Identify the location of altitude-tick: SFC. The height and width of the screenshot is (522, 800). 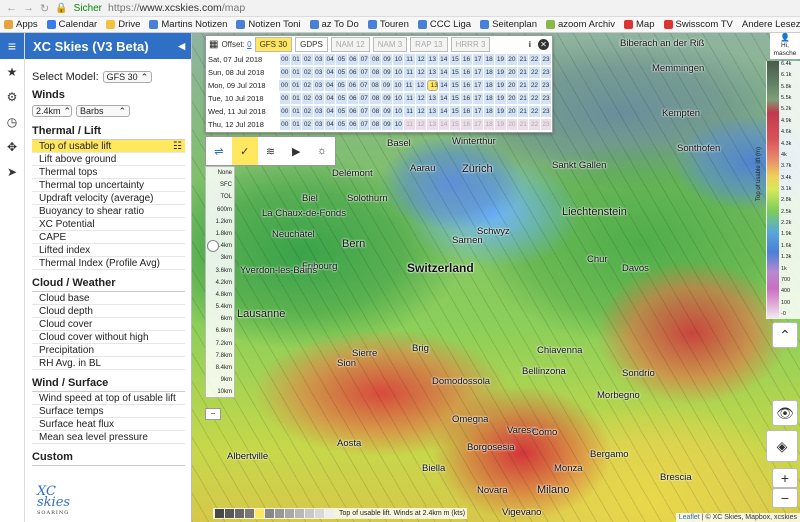
(219, 185).